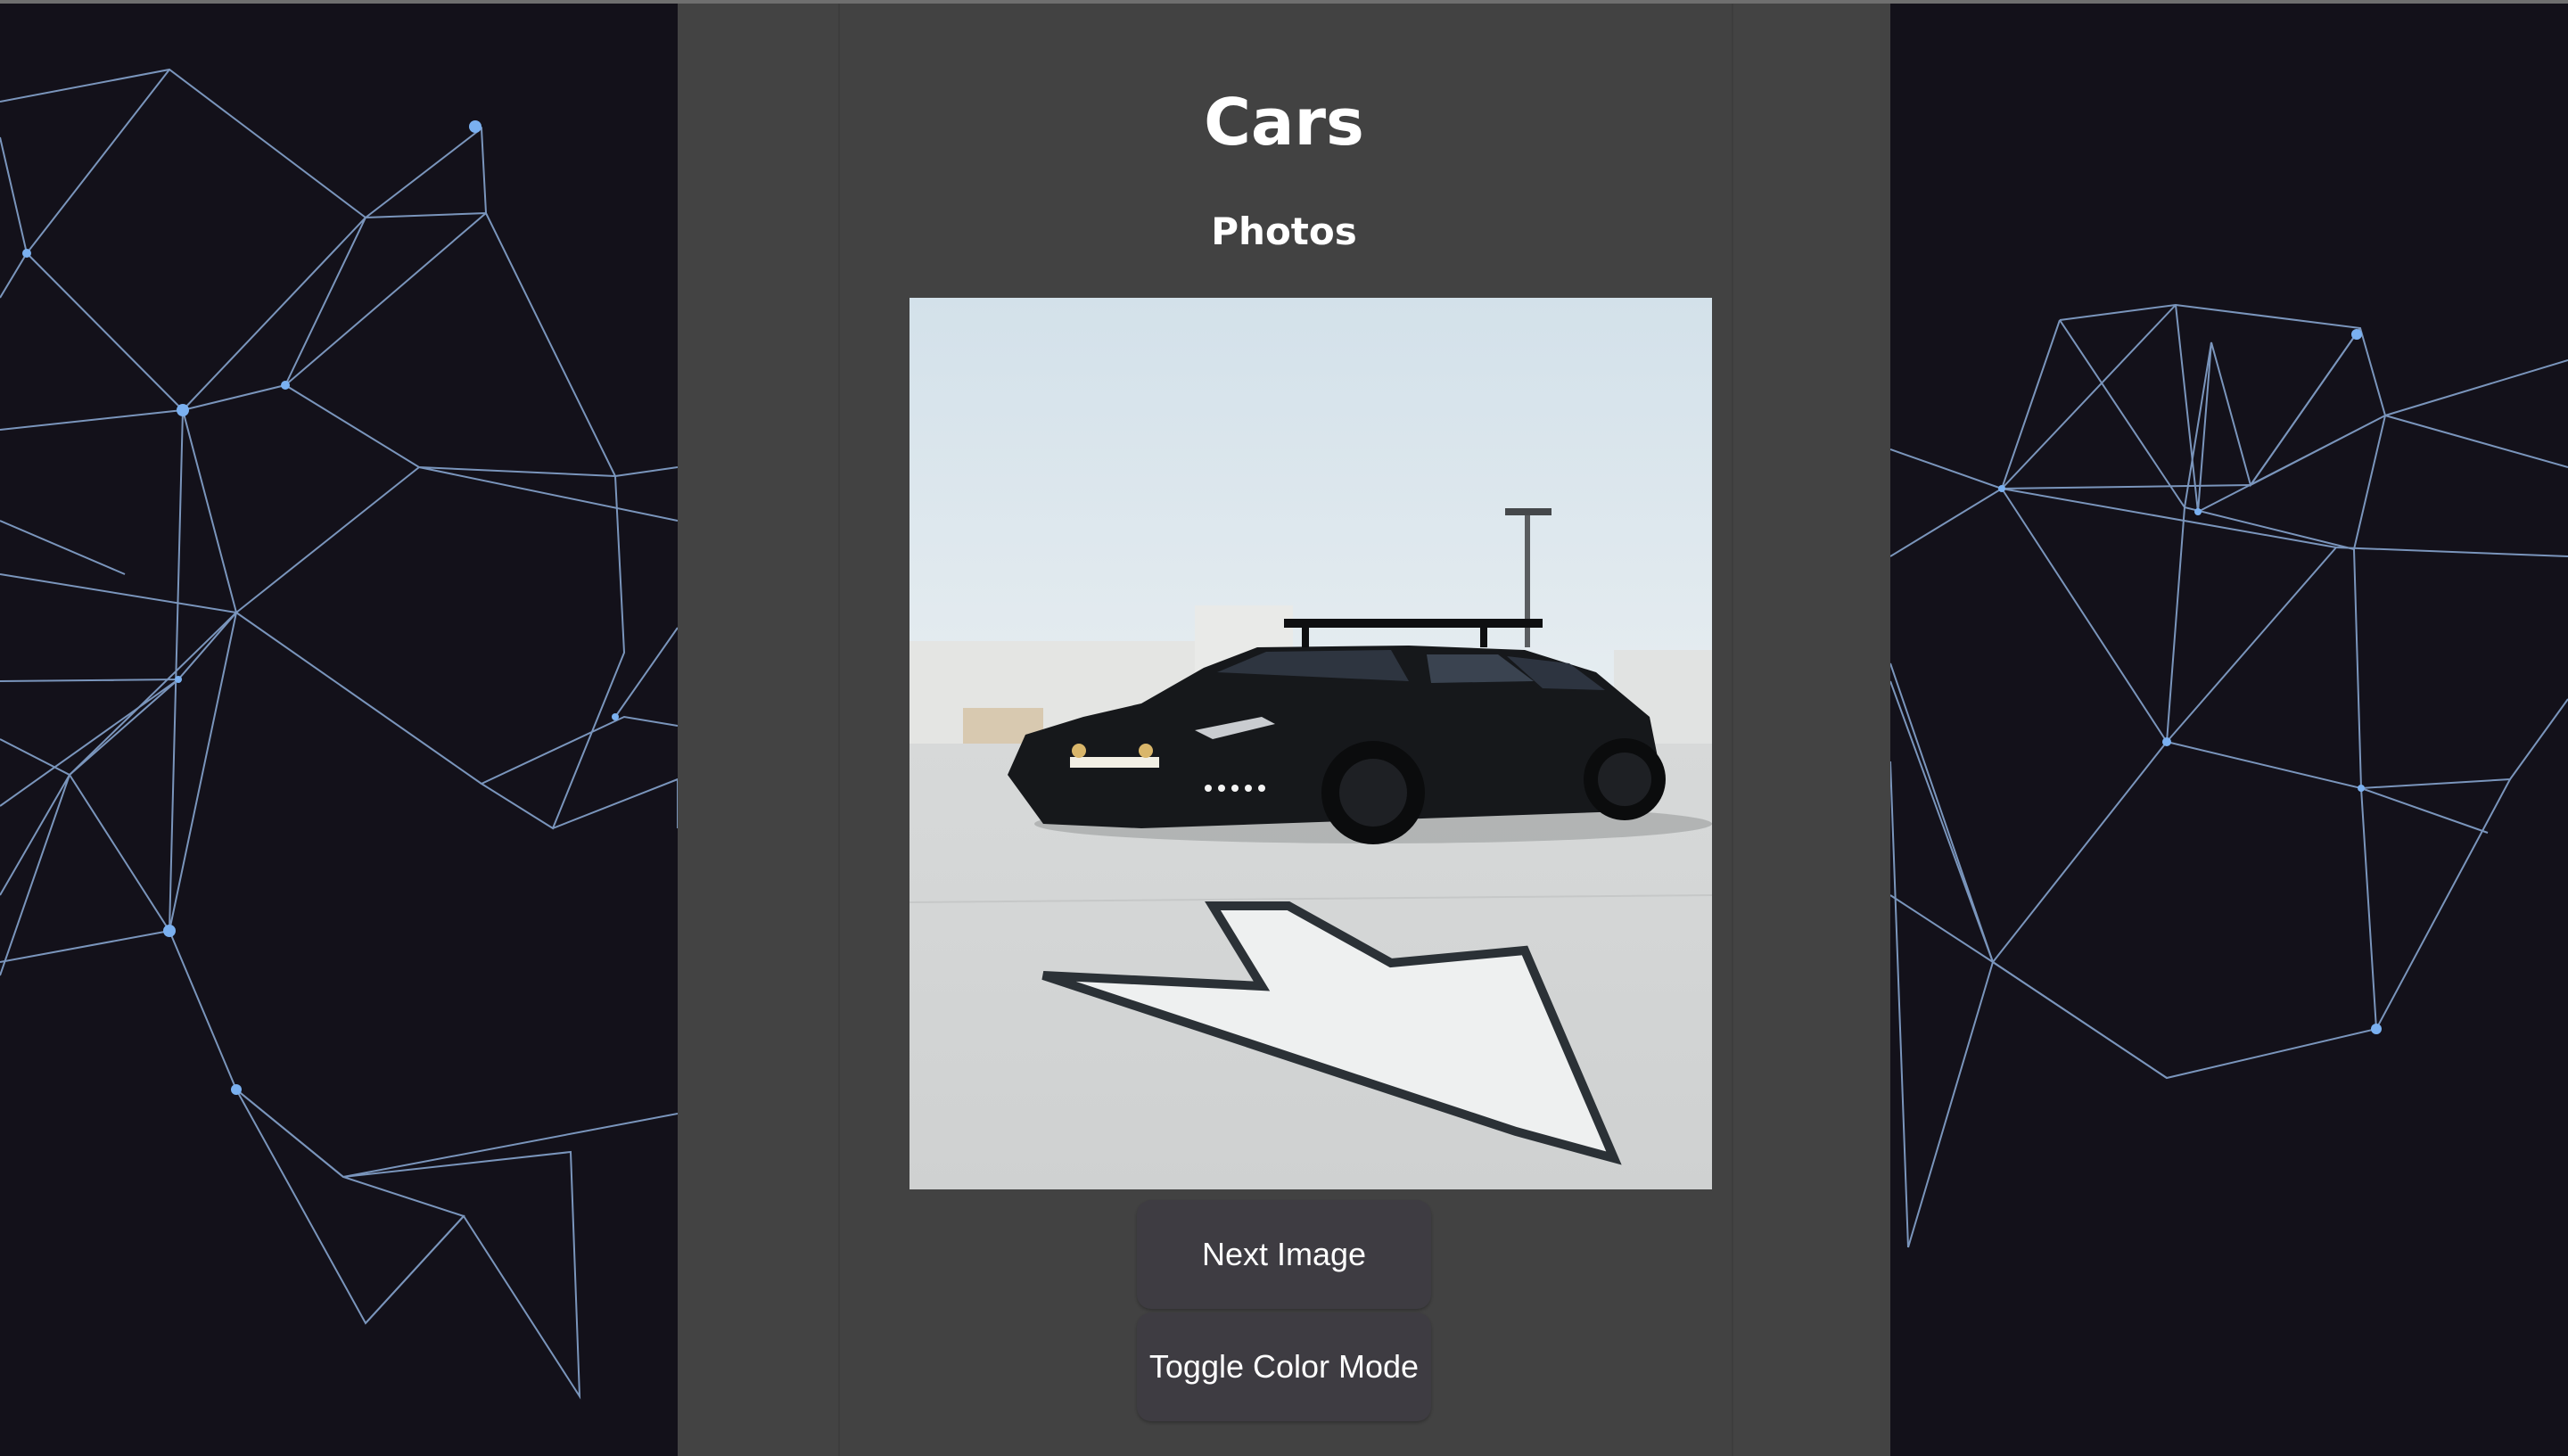 The width and height of the screenshot is (2568, 1456). Describe the element at coordinates (1284, 1254) in the screenshot. I see `next-image-button: Next Image` at that location.